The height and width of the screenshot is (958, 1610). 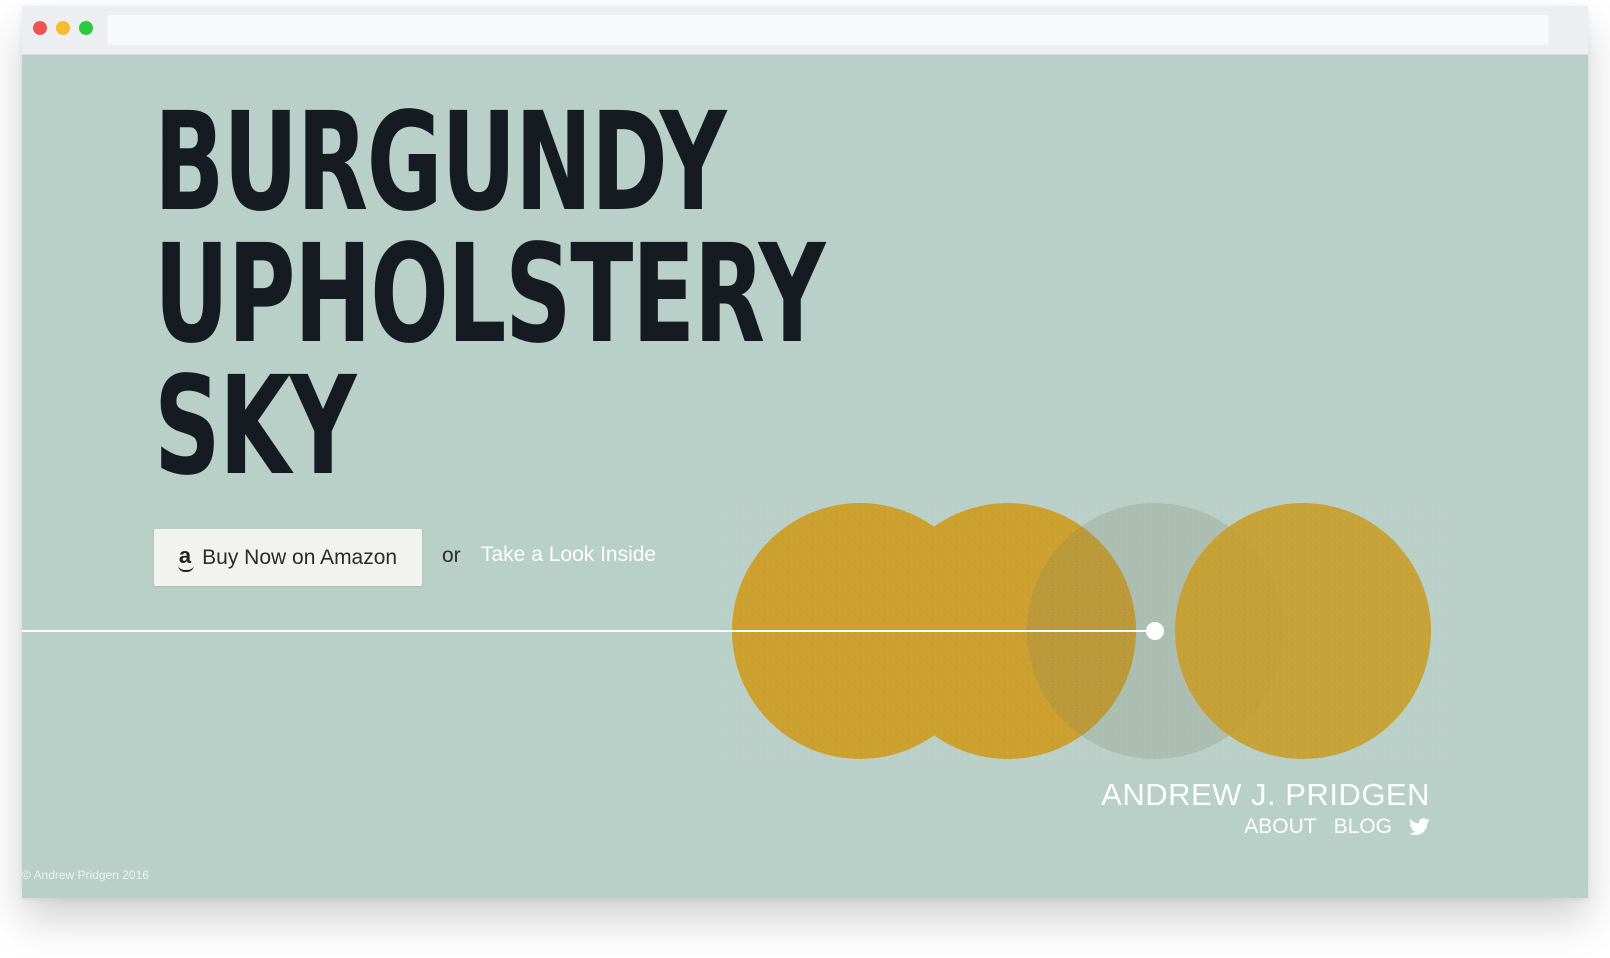 What do you see at coordinates (1419, 827) in the screenshot?
I see `twitter-icon` at bounding box center [1419, 827].